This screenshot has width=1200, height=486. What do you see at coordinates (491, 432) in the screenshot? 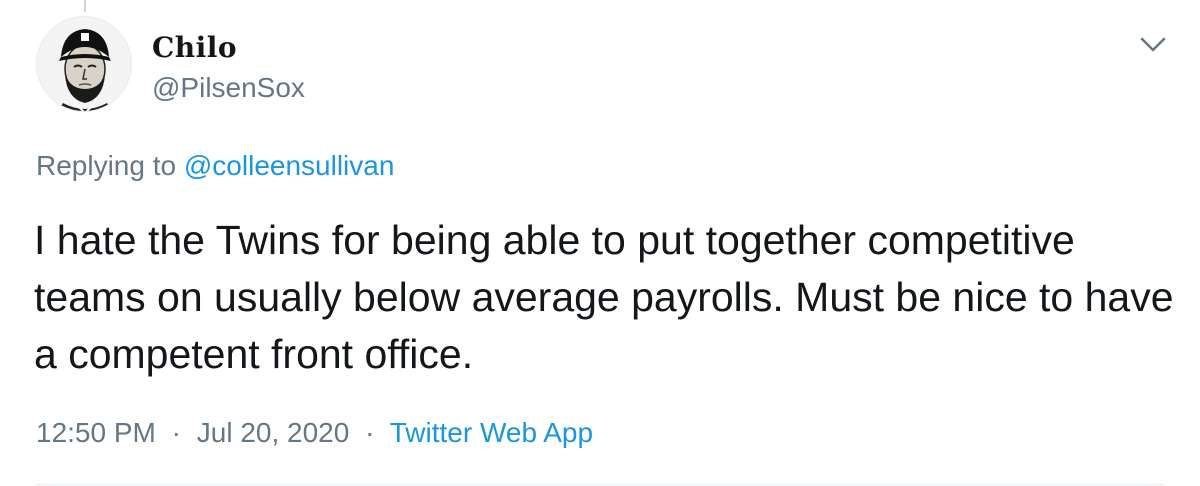
I see `tweet-source-link: Twitter Web App` at bounding box center [491, 432].